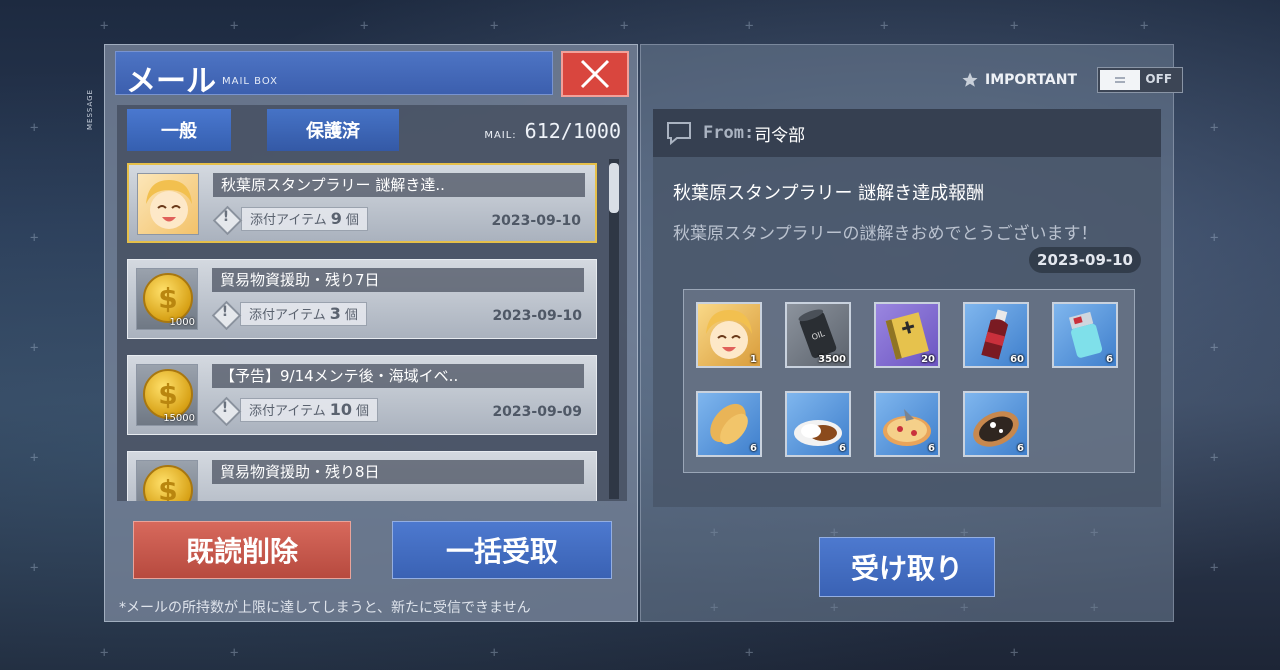 This screenshot has width=1280, height=670. Describe the element at coordinates (1159, 79) in the screenshot. I see `toggle-state: OFF` at that location.